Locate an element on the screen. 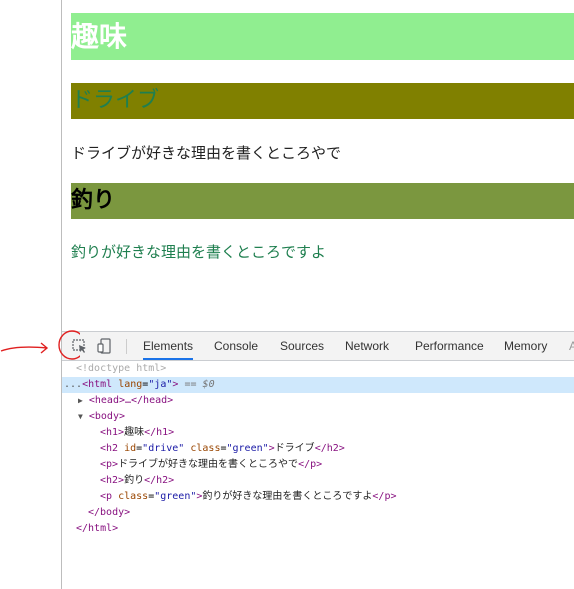  id-value: "drive" is located at coordinates (163, 448).